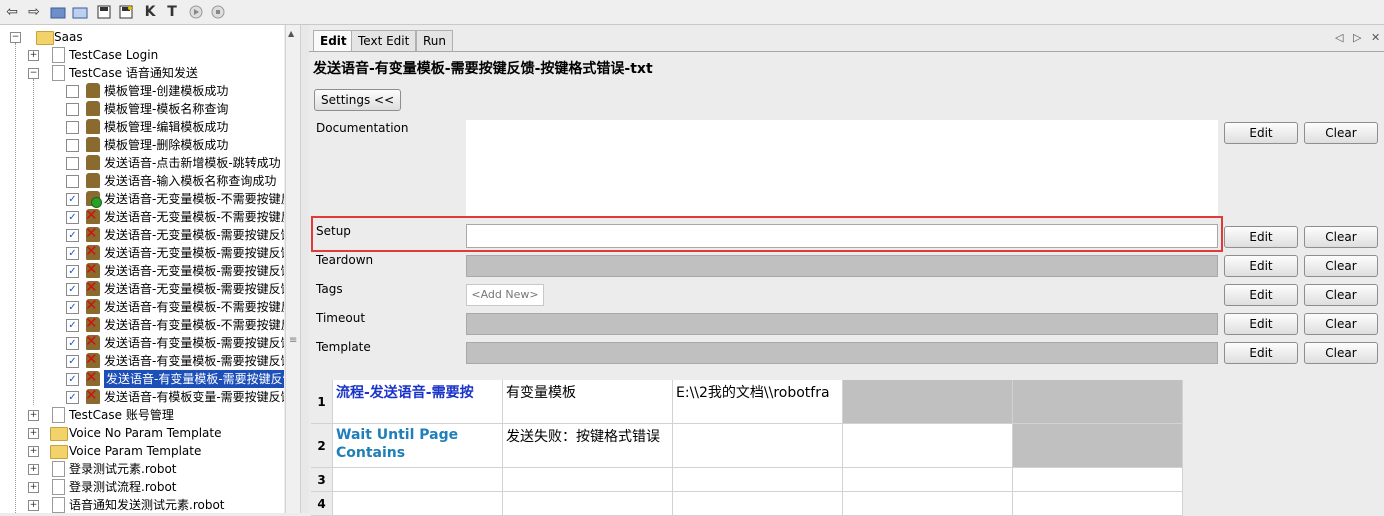 This screenshot has height=516, width=1384. Describe the element at coordinates (418, 446) in the screenshot. I see `grid-cell: Wait Until Page Contains` at that location.